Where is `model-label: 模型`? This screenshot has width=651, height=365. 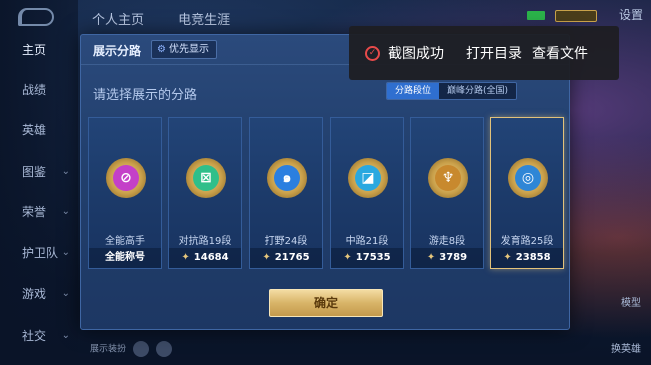 model-label: 模型 is located at coordinates (631, 301).